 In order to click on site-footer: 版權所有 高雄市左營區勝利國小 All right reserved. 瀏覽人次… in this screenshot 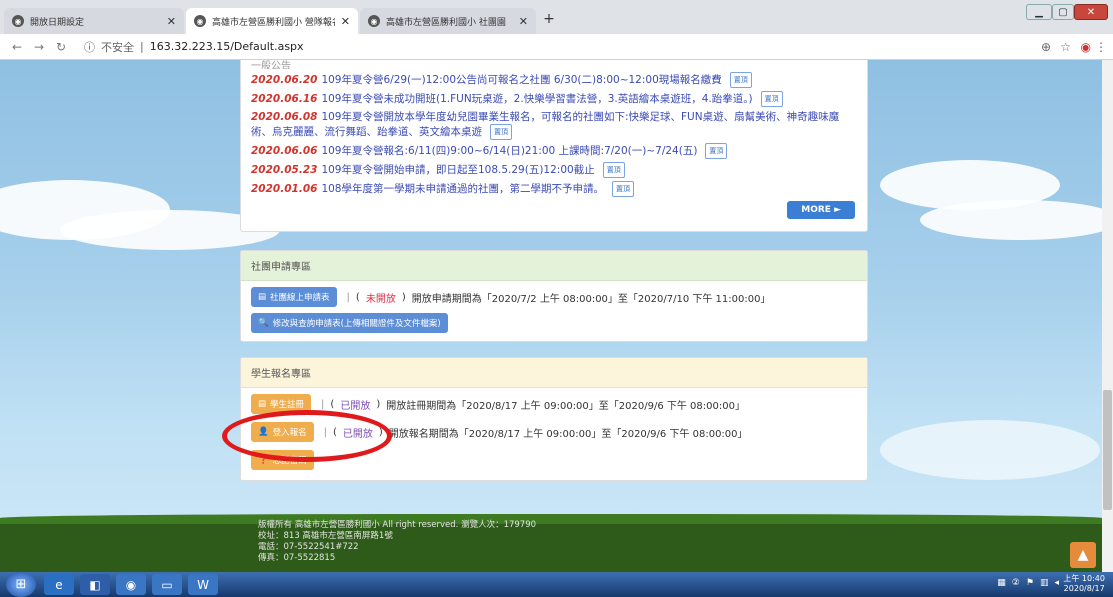, I will do `click(551, 543)`.